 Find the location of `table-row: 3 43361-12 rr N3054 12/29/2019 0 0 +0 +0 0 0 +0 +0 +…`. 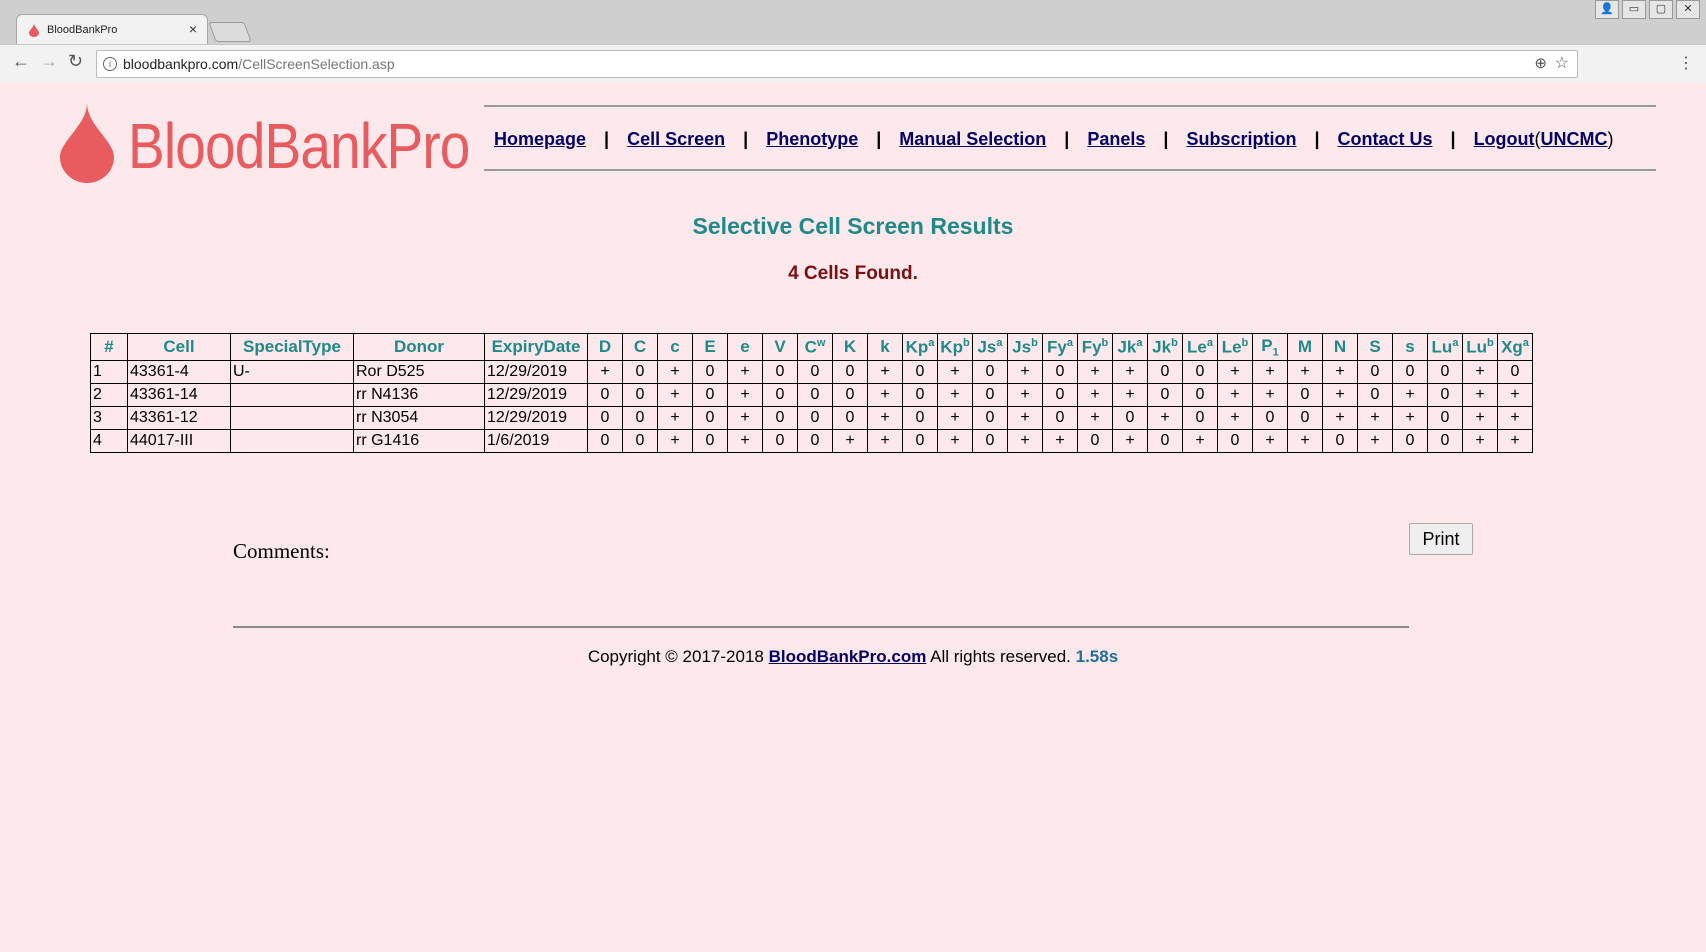

table-row: 3 43361-12 rr N3054 12/29/2019 0 0 +0 +0 0 0 +0 +0 +… is located at coordinates (811, 418).